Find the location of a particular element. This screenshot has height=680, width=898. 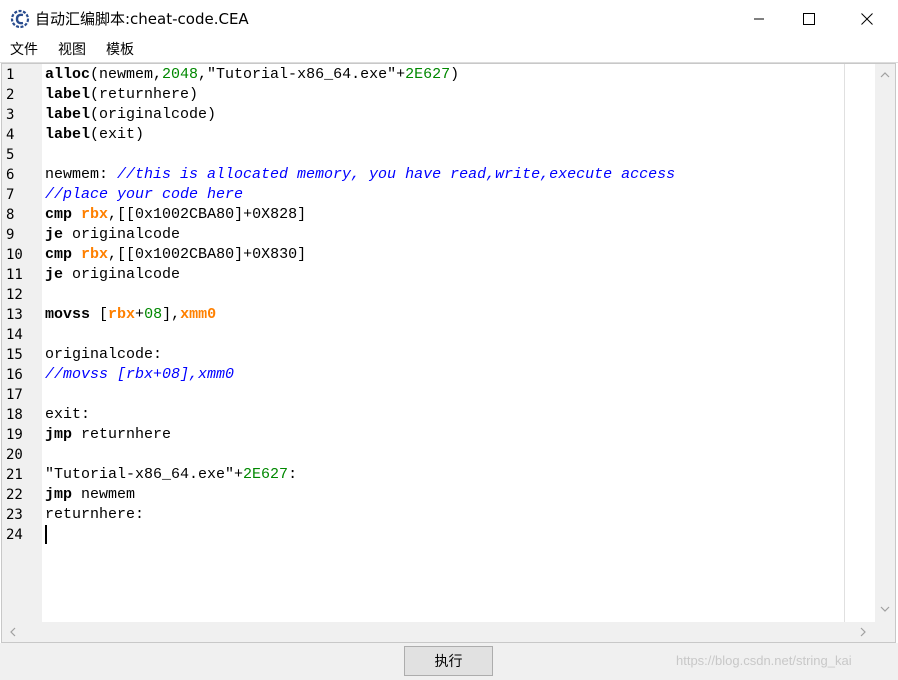

scroll-right-icon is located at coordinates (863, 633).